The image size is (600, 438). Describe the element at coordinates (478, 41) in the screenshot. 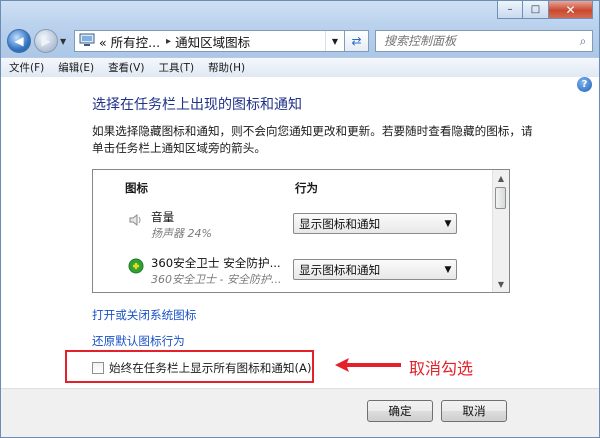

I see `search-input` at that location.